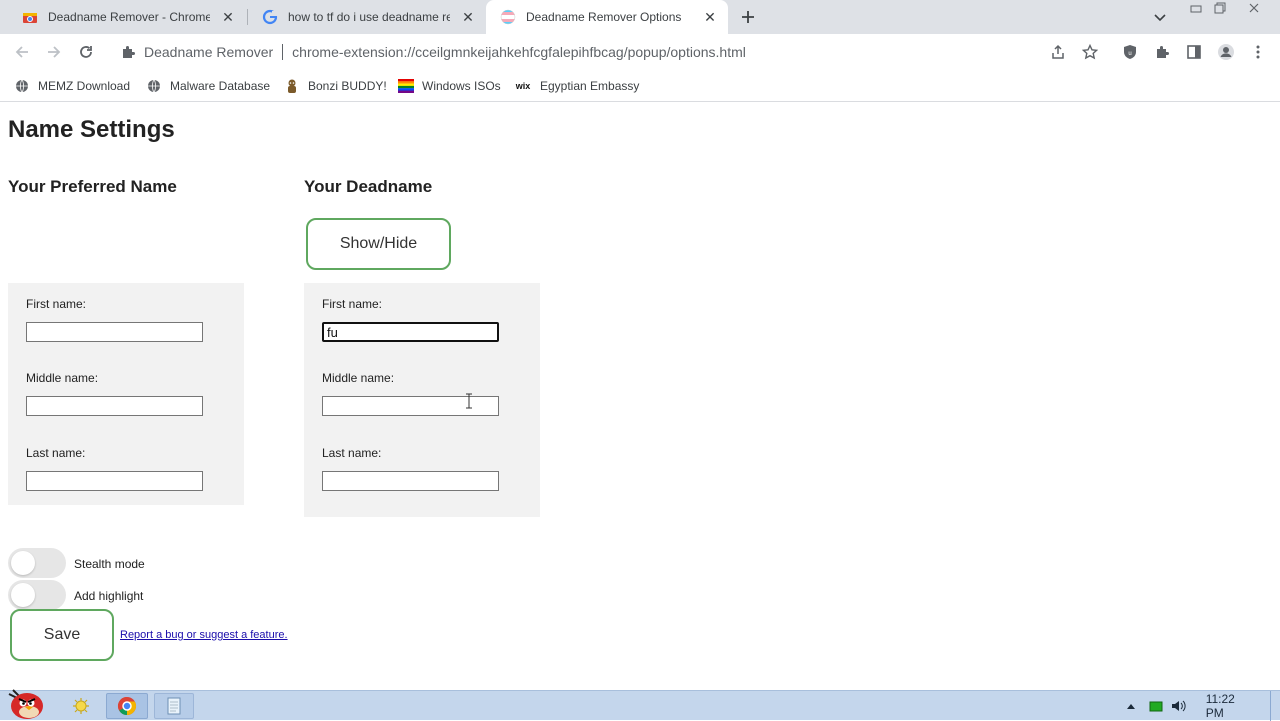 This screenshot has height=721, width=1280. Describe the element at coordinates (1275, 706) in the screenshot. I see `show-desktop-button` at that location.